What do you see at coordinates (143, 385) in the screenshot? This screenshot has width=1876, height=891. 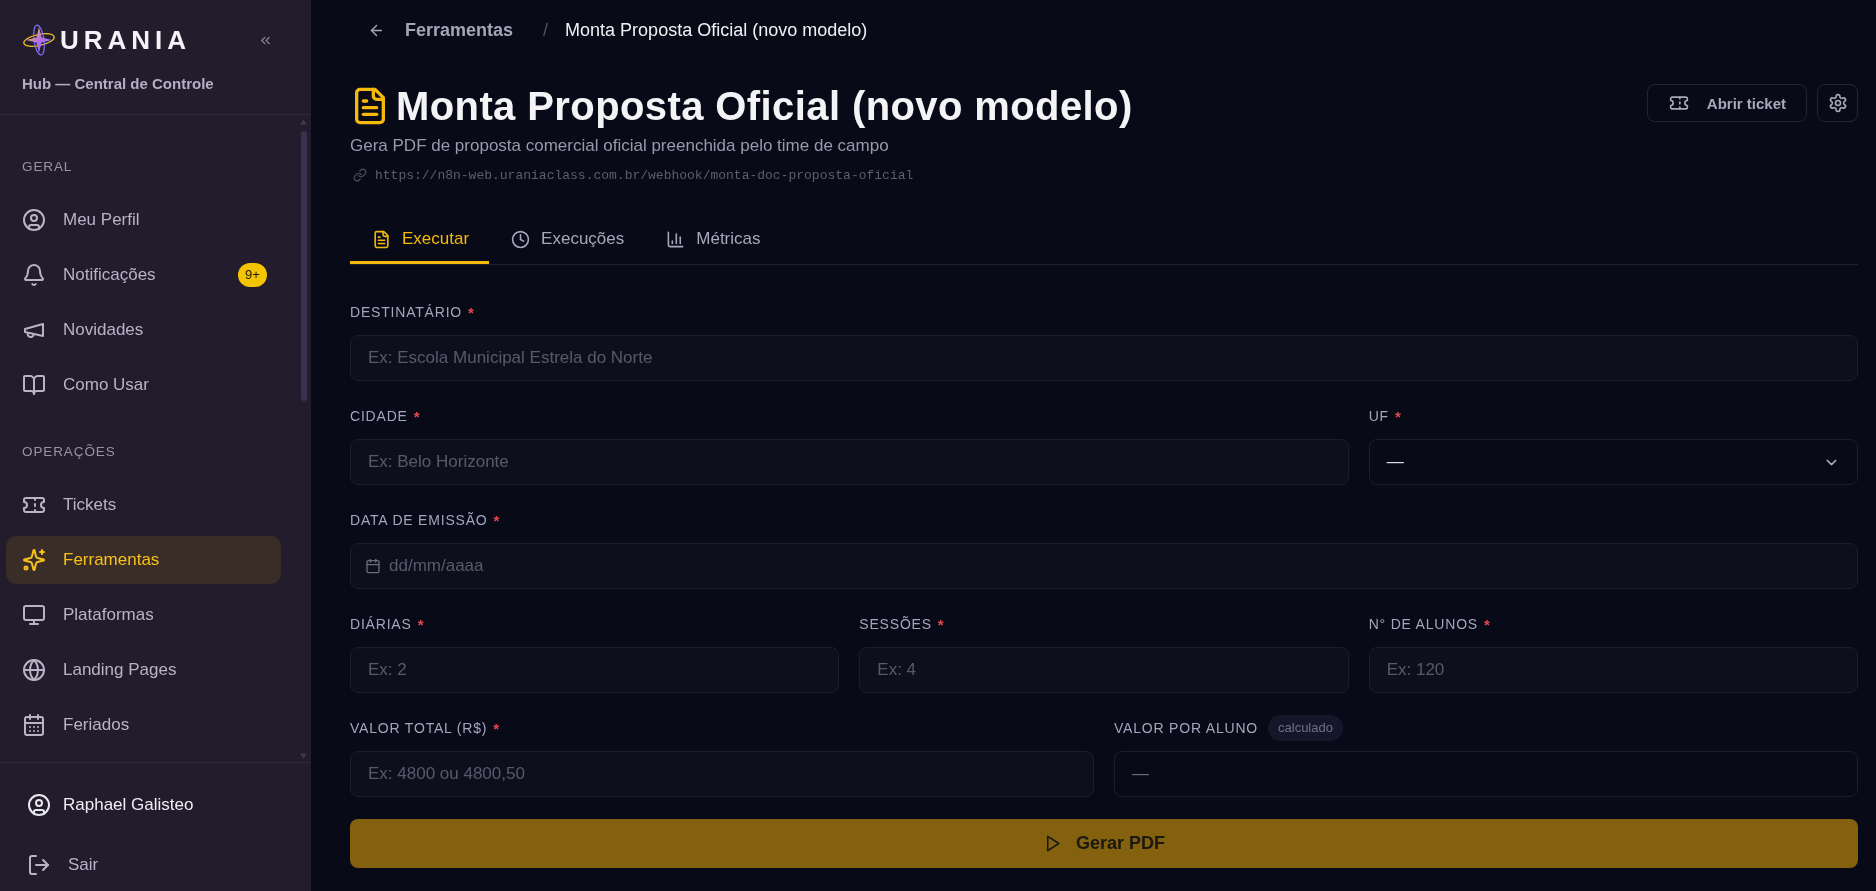 I see `nav-item: Como Usar` at bounding box center [143, 385].